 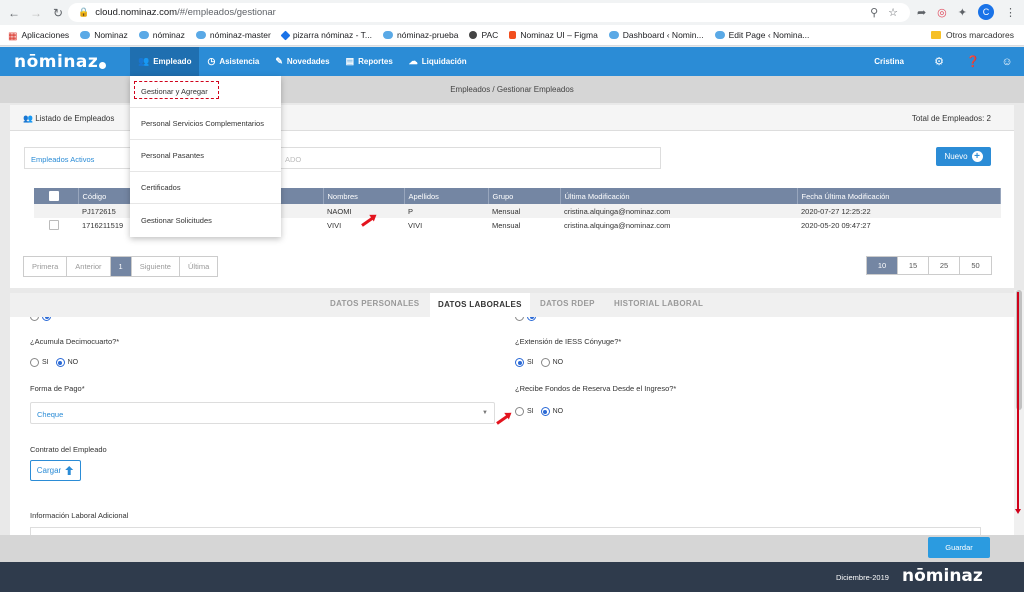 What do you see at coordinates (262, 413) in the screenshot?
I see `forma-pago-select: Cheque ▼` at bounding box center [262, 413].